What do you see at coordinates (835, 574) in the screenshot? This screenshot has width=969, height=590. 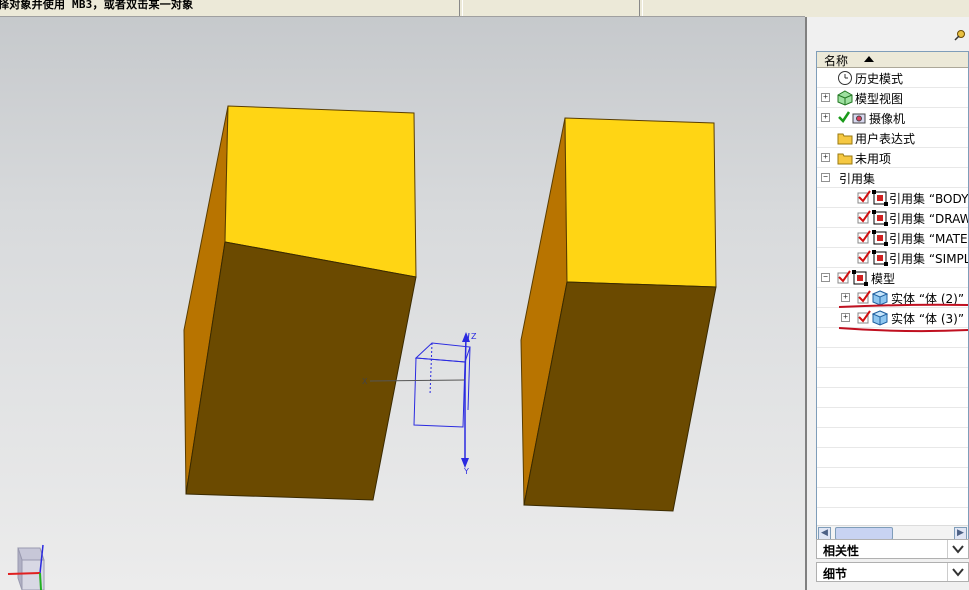 I see `details-label: 细节` at bounding box center [835, 574].